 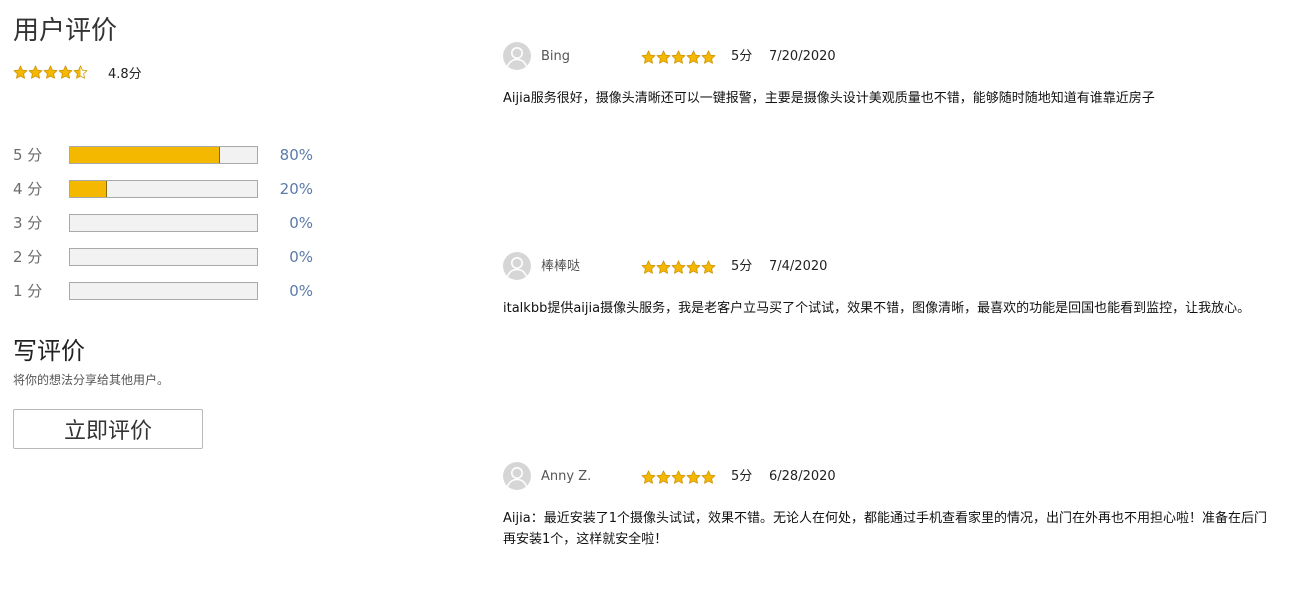 What do you see at coordinates (566, 476) in the screenshot?
I see `reviewer-name: Anny Z.` at bounding box center [566, 476].